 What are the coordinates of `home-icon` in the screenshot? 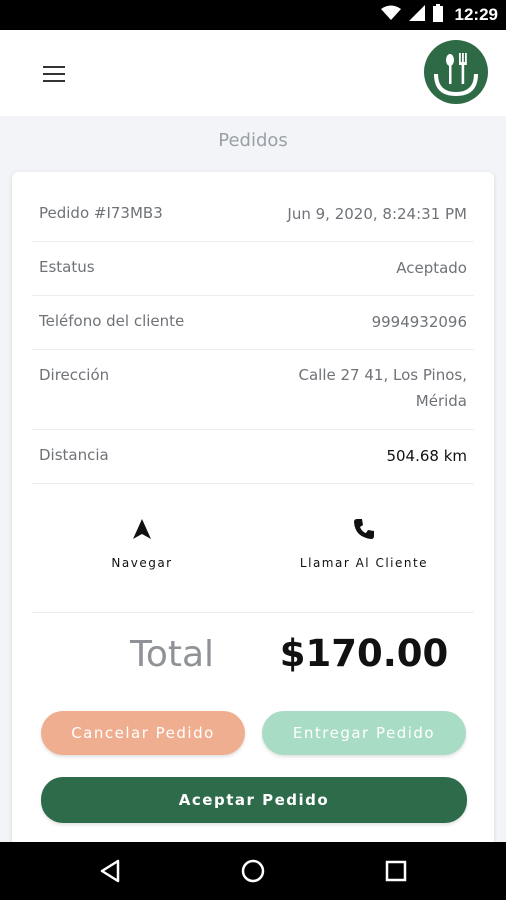 It's located at (253, 871).